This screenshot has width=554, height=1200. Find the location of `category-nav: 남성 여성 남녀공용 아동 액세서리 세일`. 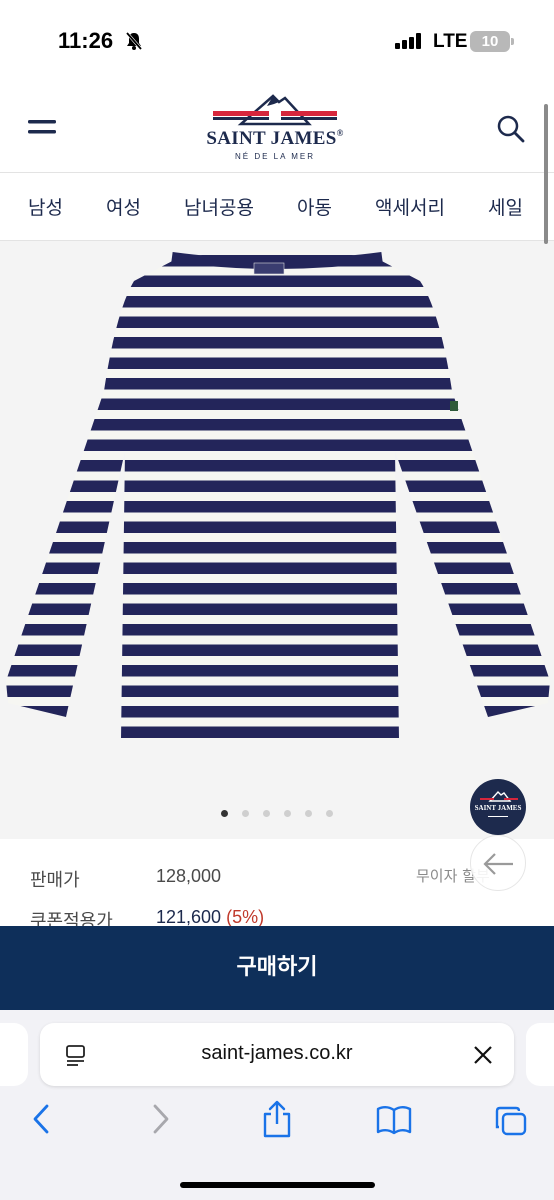

category-nav: 남성 여성 남녀공용 아동 액세서리 세일 is located at coordinates (277, 207).